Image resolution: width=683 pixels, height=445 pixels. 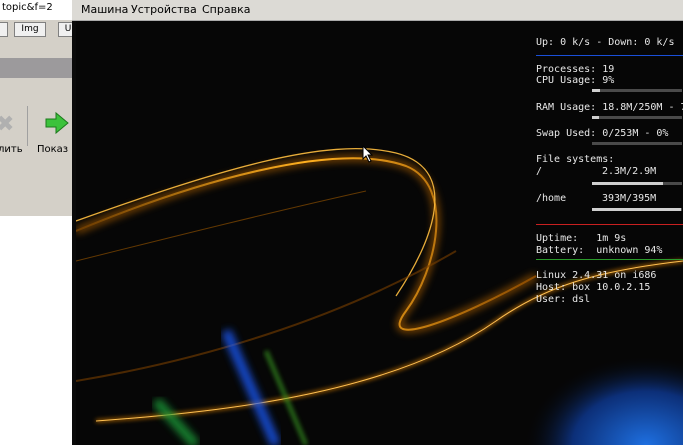 What do you see at coordinates (551, 198) in the screenshot?
I see `fs-home-label: /home` at bounding box center [551, 198].